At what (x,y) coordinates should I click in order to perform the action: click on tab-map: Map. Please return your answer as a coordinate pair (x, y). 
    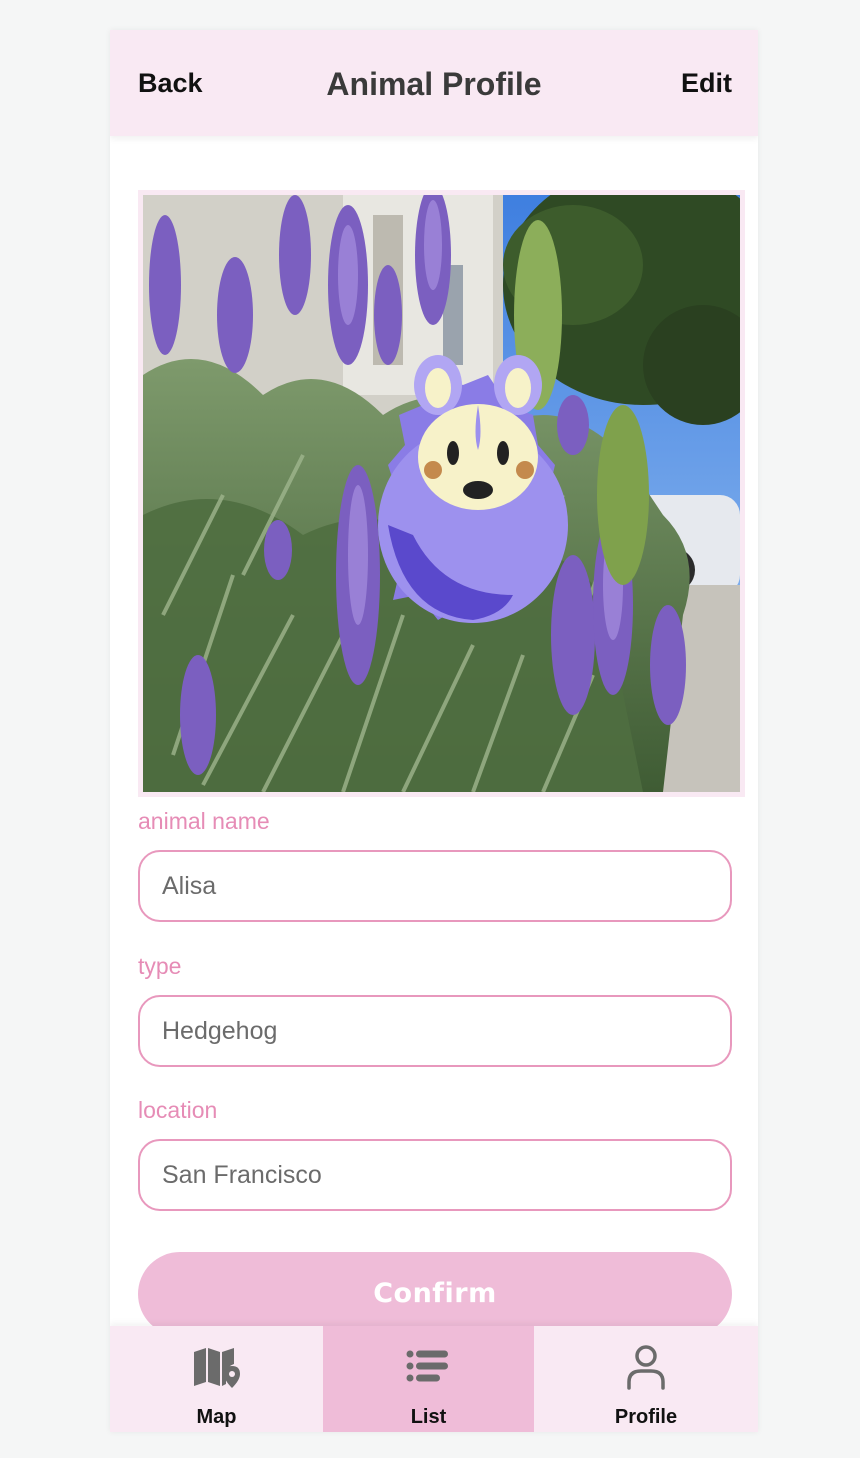
    Looking at the image, I should click on (216, 1379).